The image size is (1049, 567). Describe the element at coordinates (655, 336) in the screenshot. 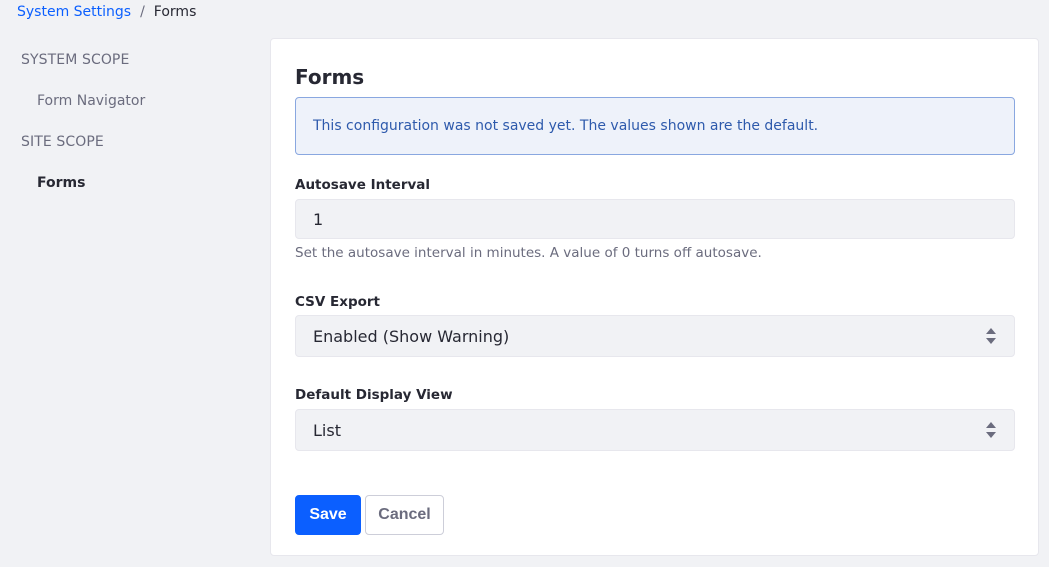

I see `csv-export-select: Enabled (Show Warning)` at that location.